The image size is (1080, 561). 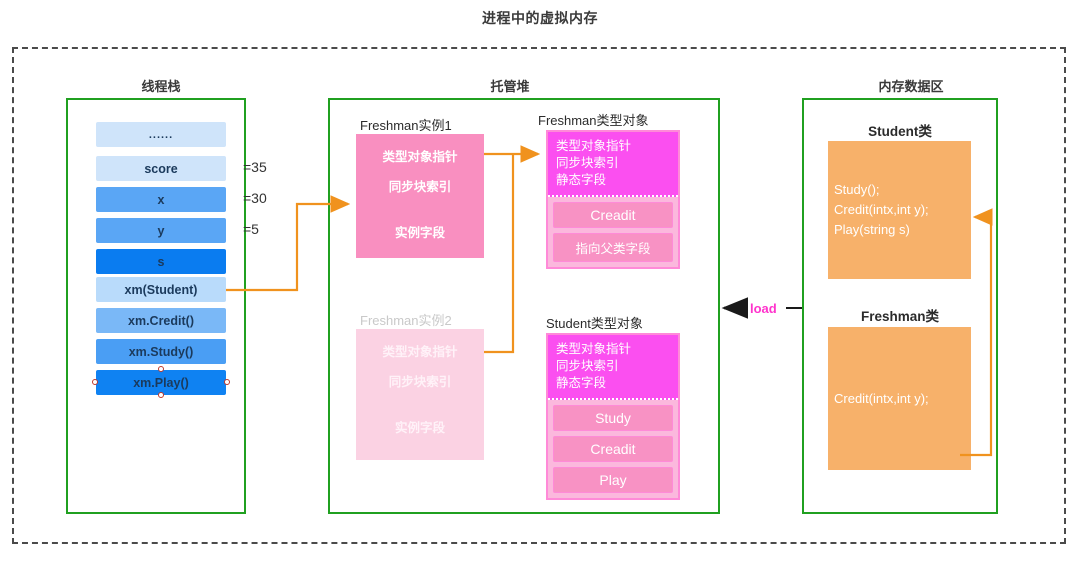 What do you see at coordinates (881, 398) in the screenshot?
I see `freshman-class-line-credit: Credit(intx,int y);` at bounding box center [881, 398].